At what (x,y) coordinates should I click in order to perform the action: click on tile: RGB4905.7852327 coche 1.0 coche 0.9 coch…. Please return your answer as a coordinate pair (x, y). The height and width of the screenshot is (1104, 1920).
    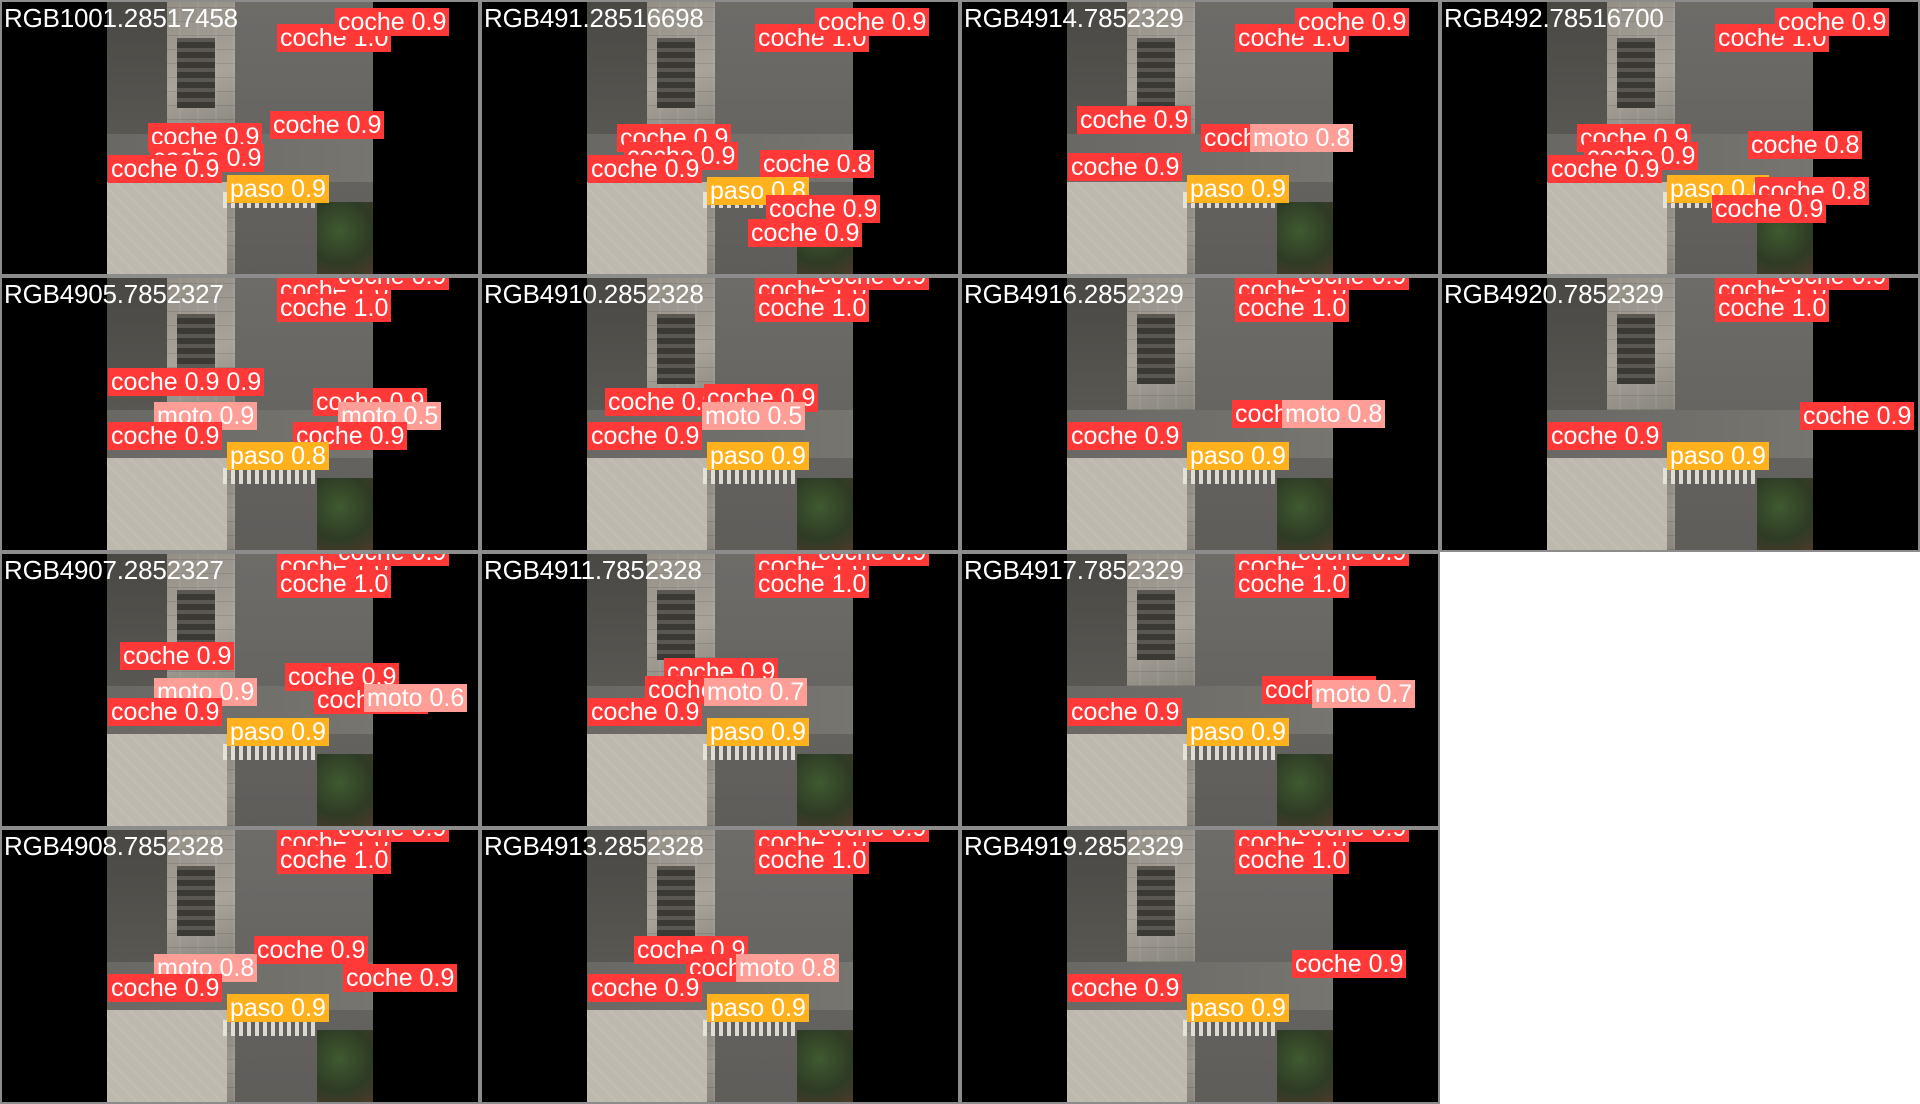
    Looking at the image, I should click on (240, 414).